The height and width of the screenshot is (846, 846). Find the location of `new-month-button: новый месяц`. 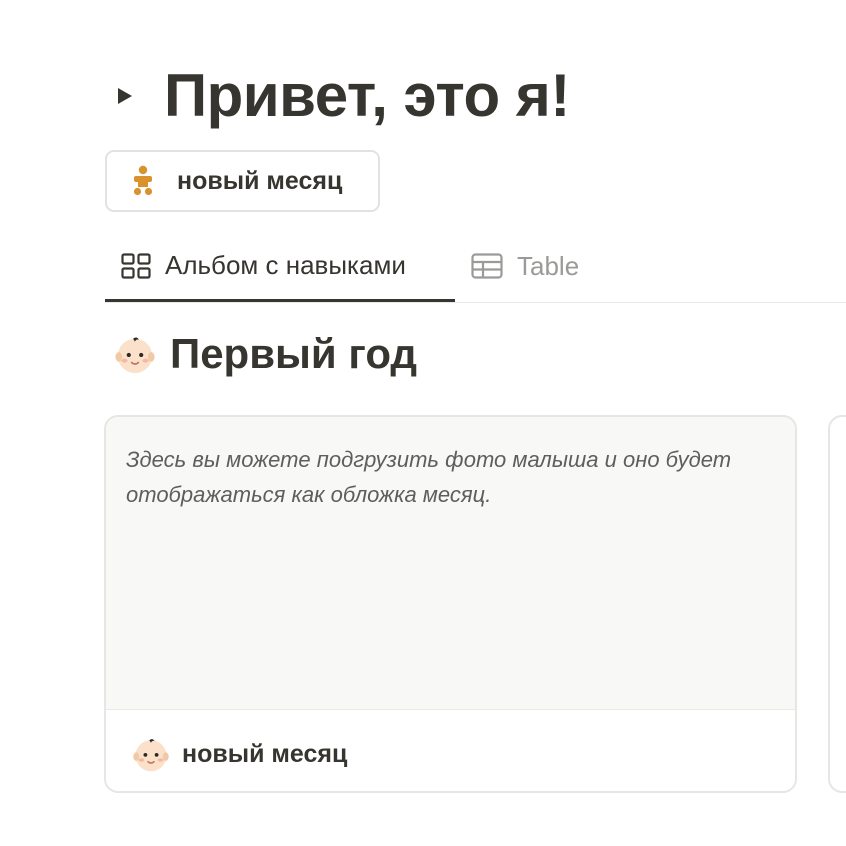

new-month-button: новый месяц is located at coordinates (242, 181).